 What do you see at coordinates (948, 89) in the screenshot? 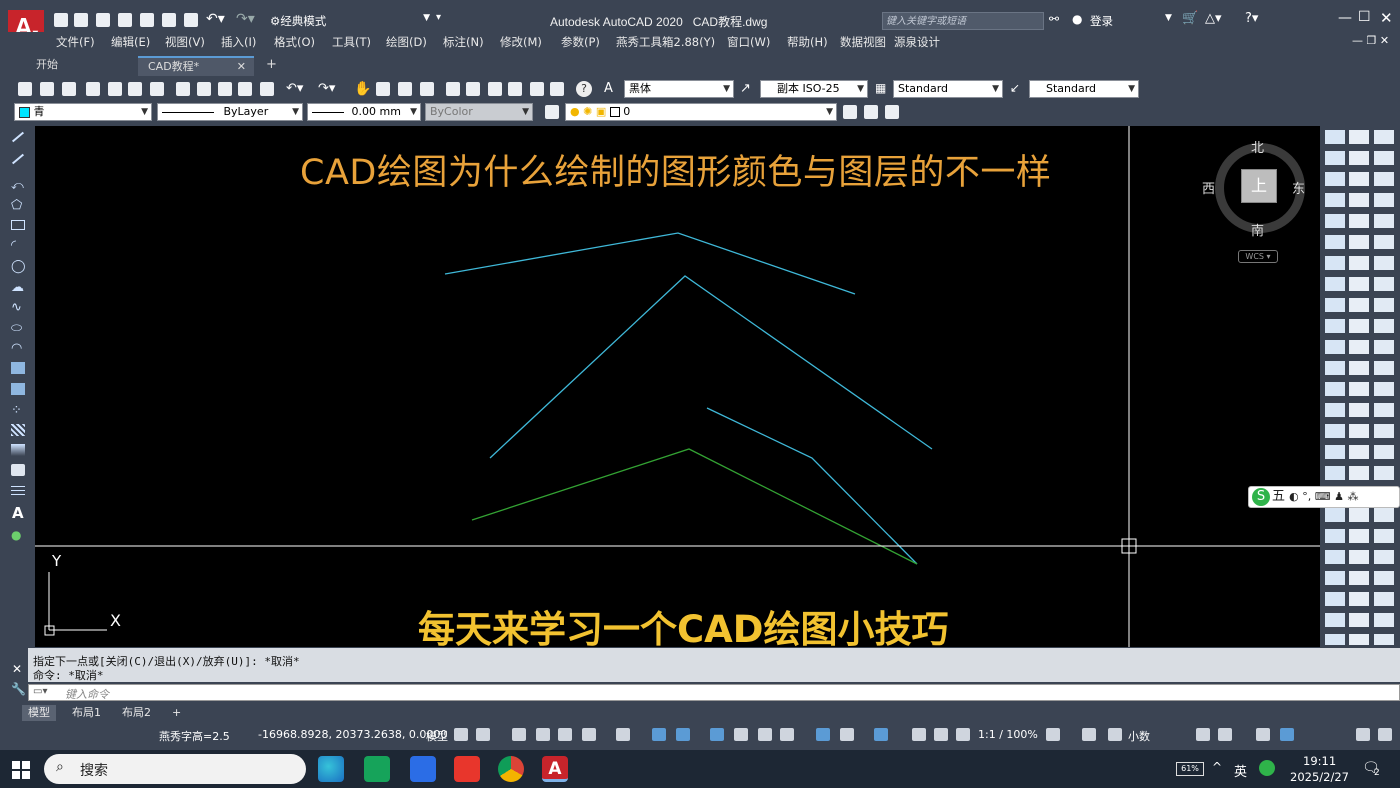
I see `tablestyle-dropdown: Standard ▼` at bounding box center [948, 89].